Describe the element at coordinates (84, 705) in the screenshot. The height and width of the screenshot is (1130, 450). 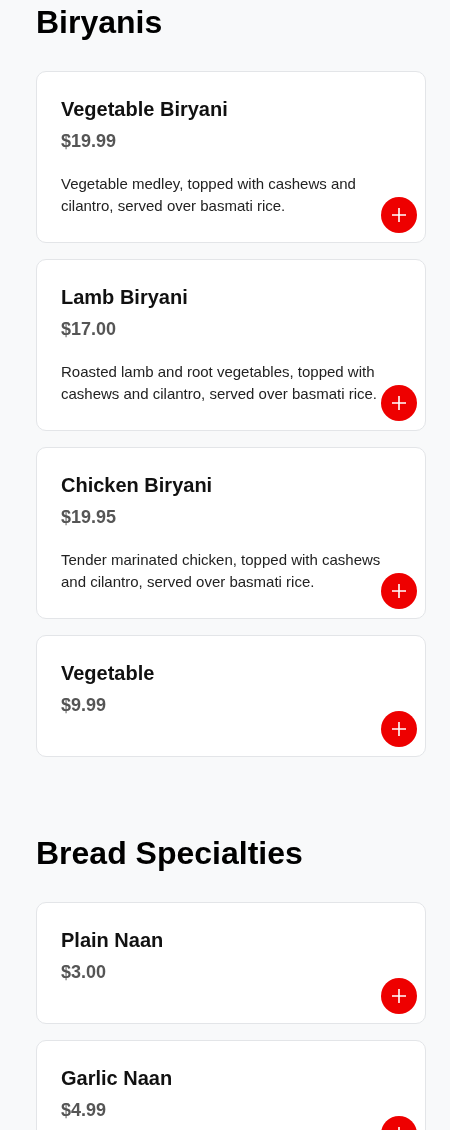
I see `item-price: $9.99` at that location.